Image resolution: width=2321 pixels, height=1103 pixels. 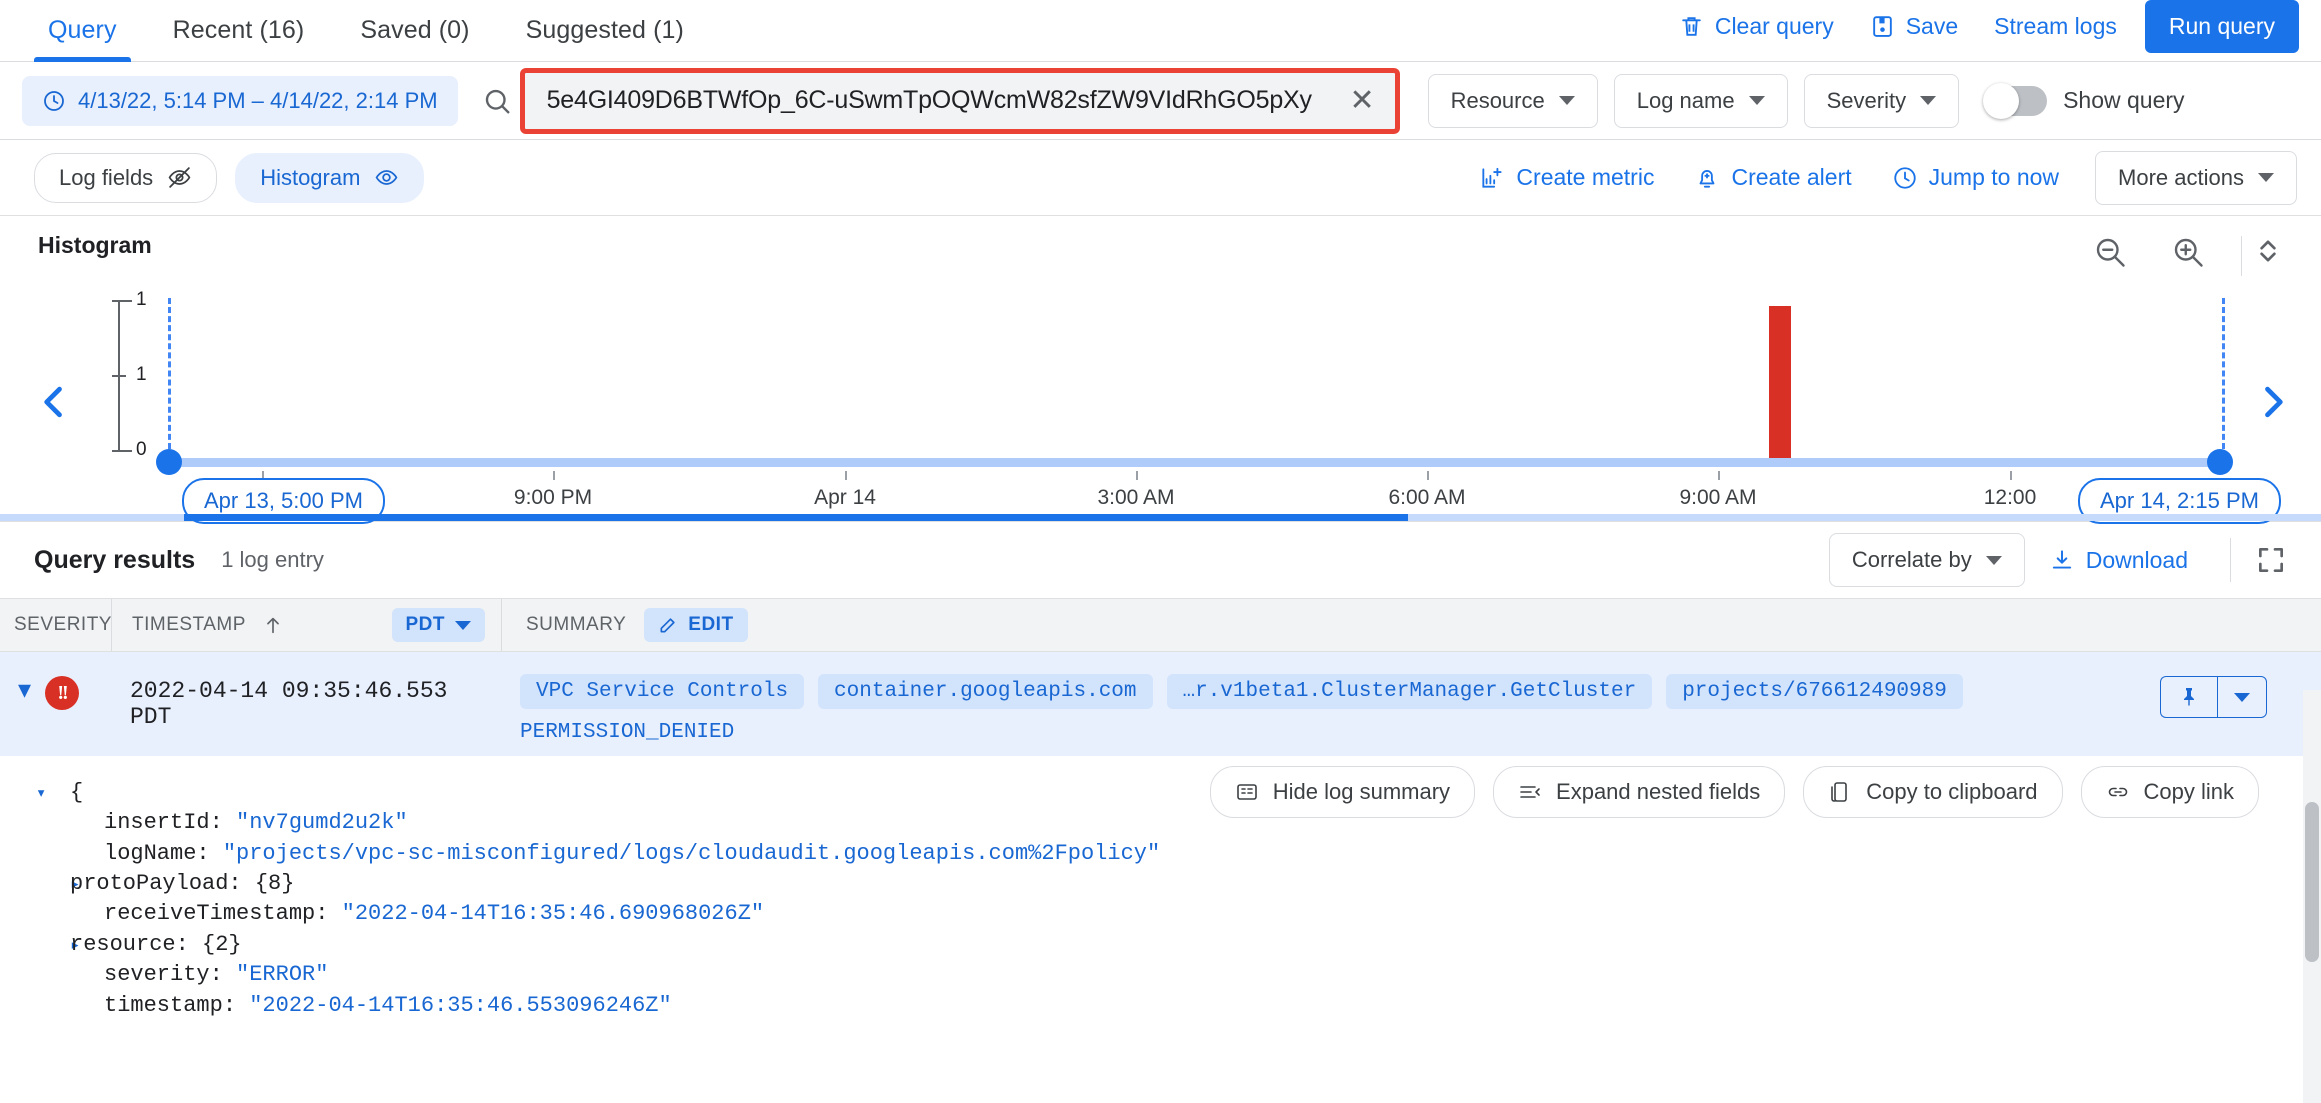 I want to click on clear-search-icon: ✕, so click(x=1361, y=100).